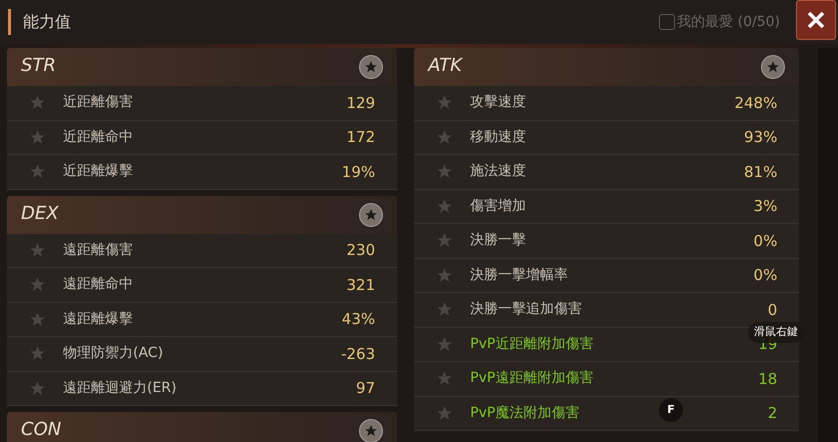  What do you see at coordinates (526, 310) in the screenshot?
I see `stat-name: 決勝一擊追加傷害` at bounding box center [526, 310].